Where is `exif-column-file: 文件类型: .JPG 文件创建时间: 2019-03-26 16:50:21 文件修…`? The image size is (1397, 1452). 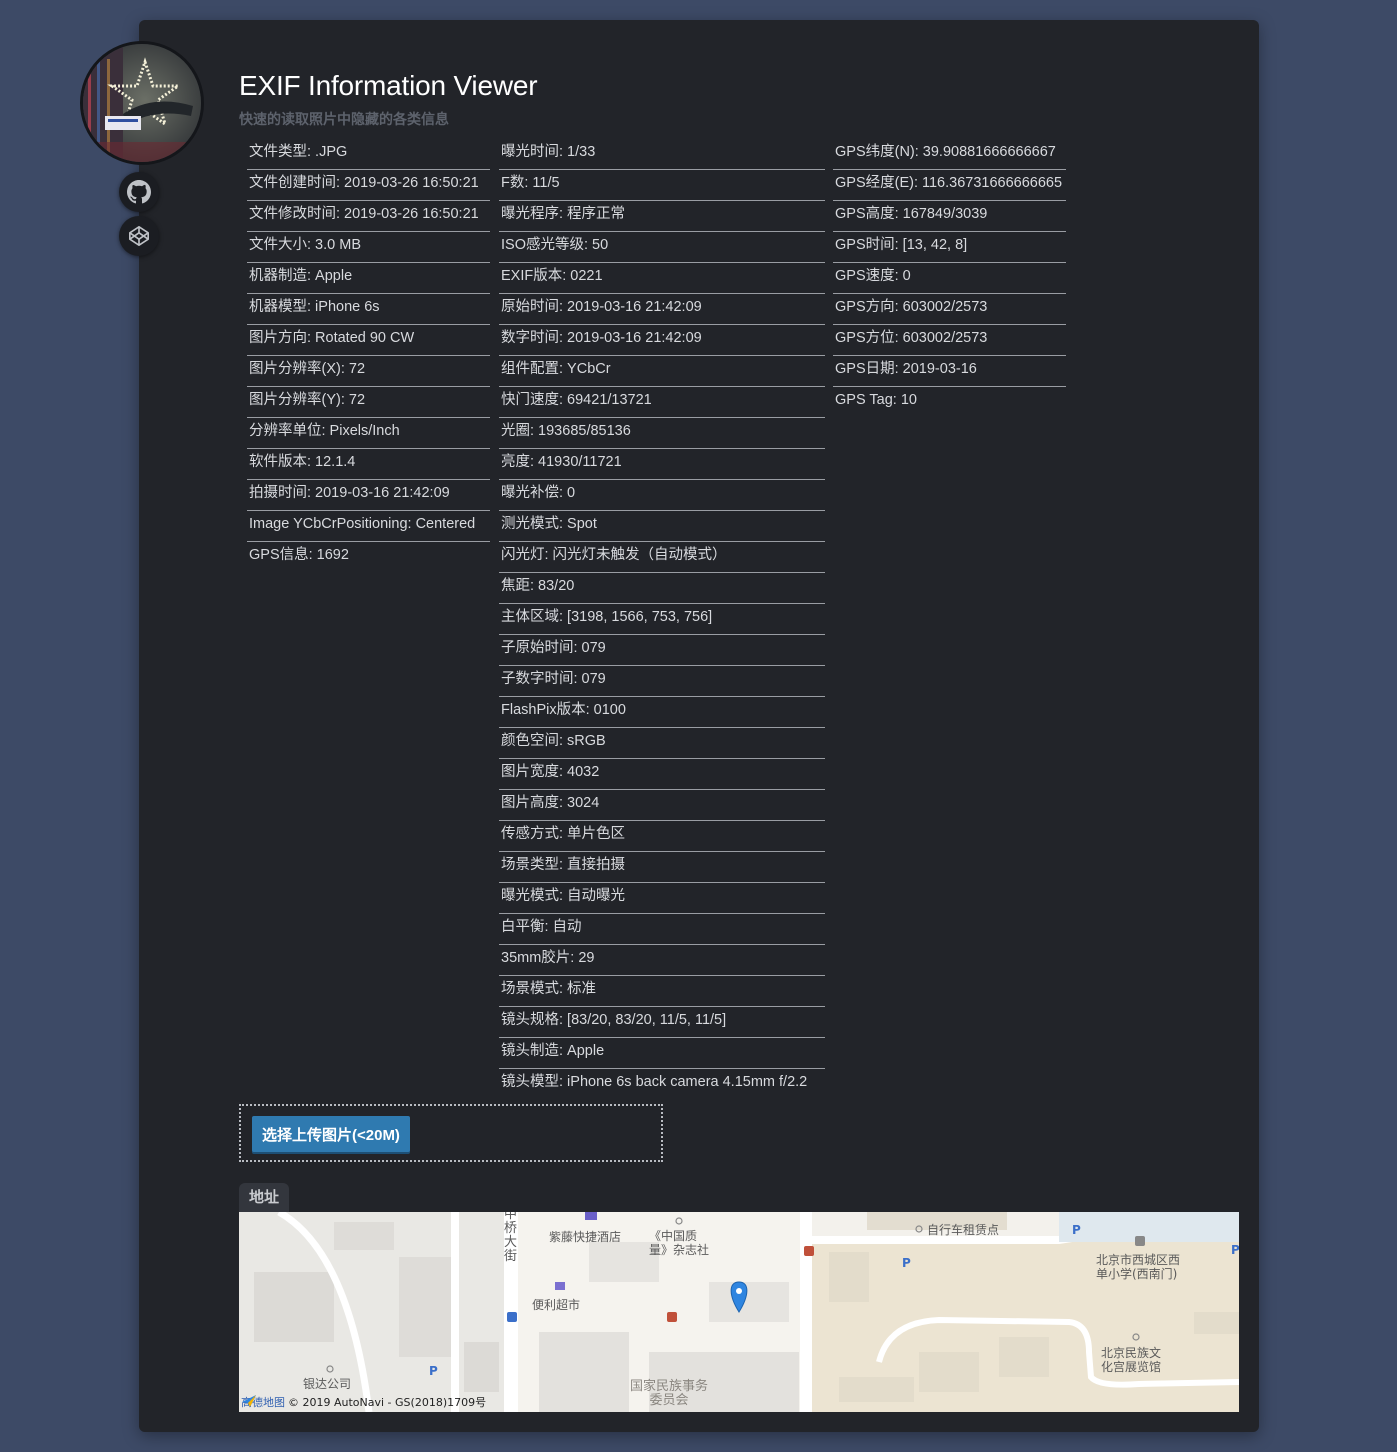 exif-column-file: 文件类型: .JPG 文件创建时间: 2019-03-26 16:50:21 文件修… is located at coordinates (368, 356).